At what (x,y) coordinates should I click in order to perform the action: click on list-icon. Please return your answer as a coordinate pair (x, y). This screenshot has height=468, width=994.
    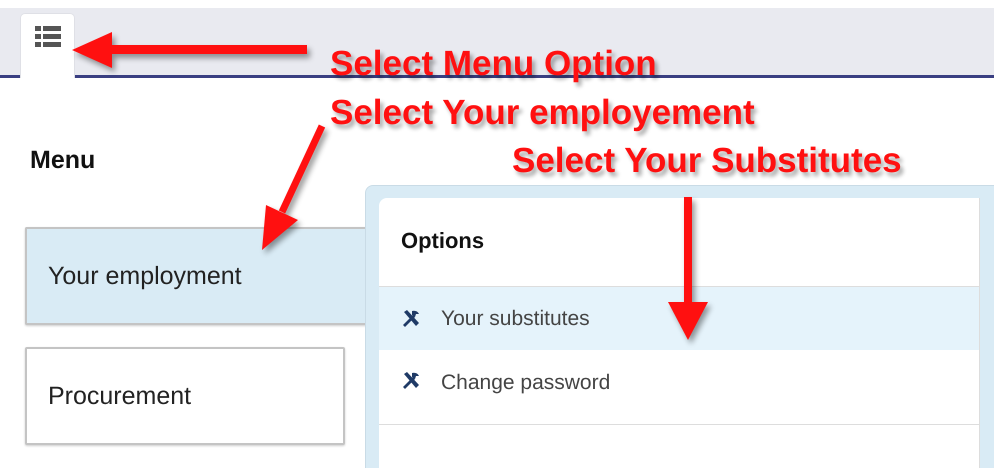
    Looking at the image, I should click on (47, 37).